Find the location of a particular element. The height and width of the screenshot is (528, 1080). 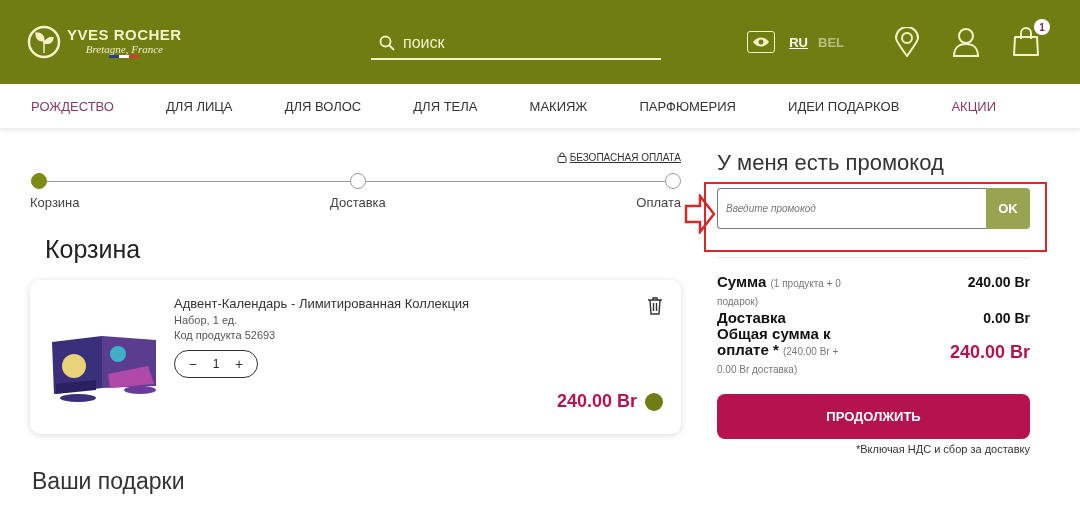

nav-link: ДЛЯ ЛИЦА is located at coordinates (199, 106).